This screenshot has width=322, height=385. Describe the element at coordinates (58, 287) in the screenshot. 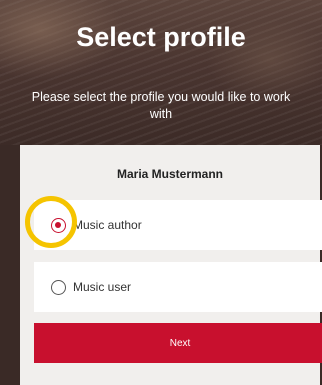

I see `radio-unchecked-icon` at that location.